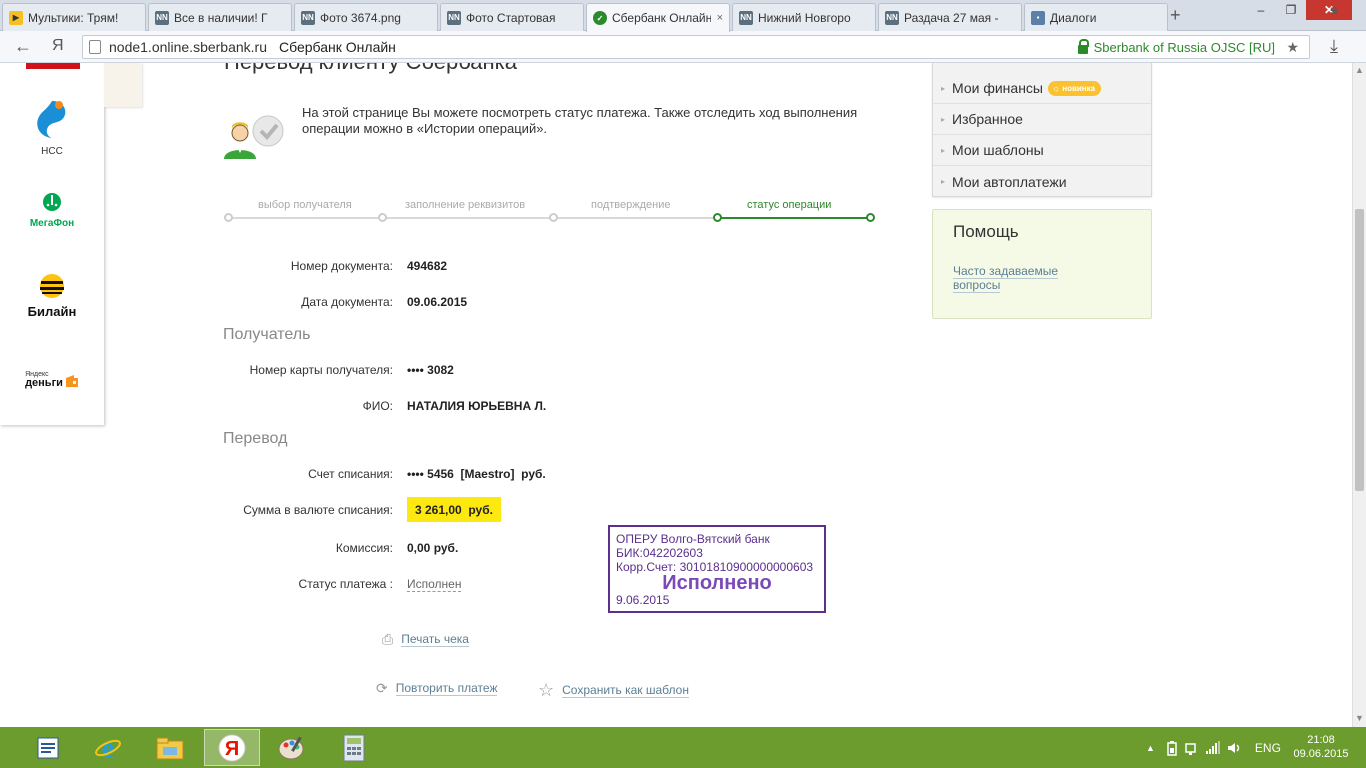 This screenshot has height=768, width=1366. Describe the element at coordinates (1042, 181) in the screenshot. I see `sidebar-item-autopayments: ▸ Мои автоплатежи` at that location.